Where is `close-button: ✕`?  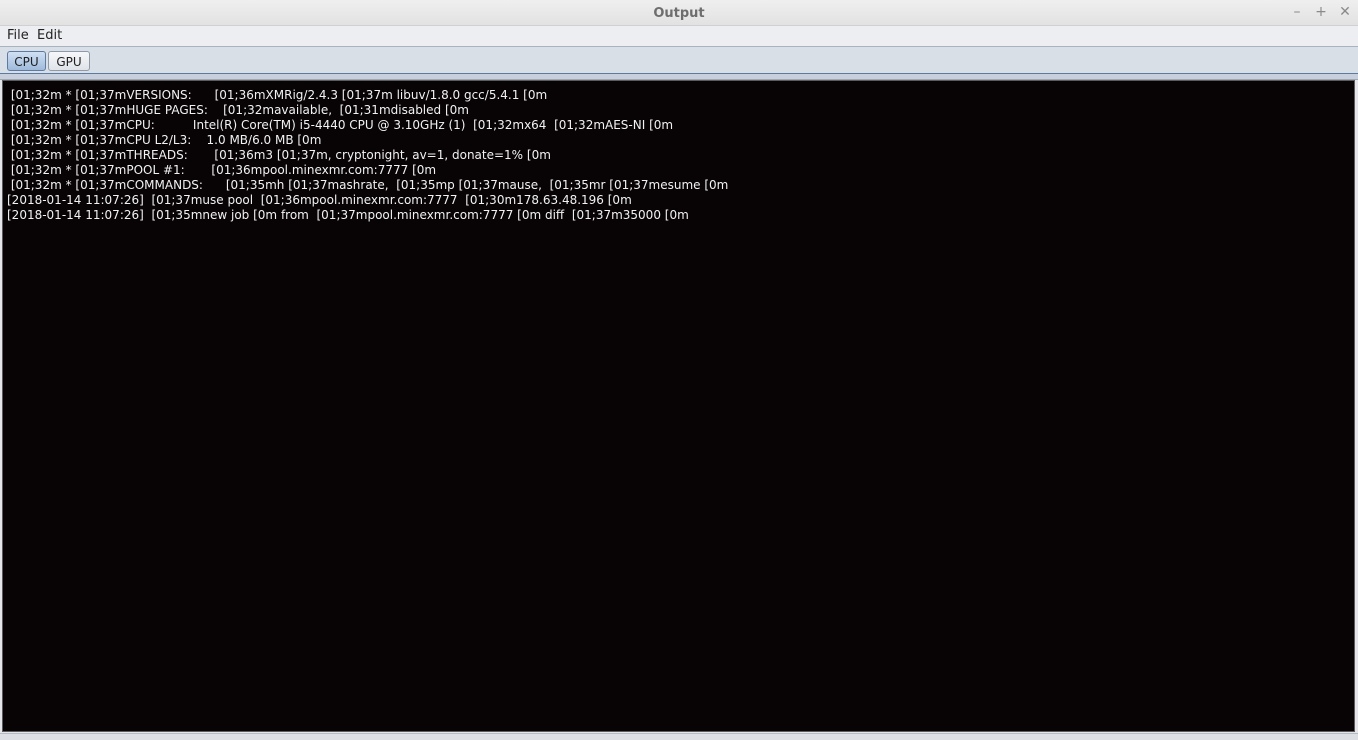 close-button: ✕ is located at coordinates (1345, 12).